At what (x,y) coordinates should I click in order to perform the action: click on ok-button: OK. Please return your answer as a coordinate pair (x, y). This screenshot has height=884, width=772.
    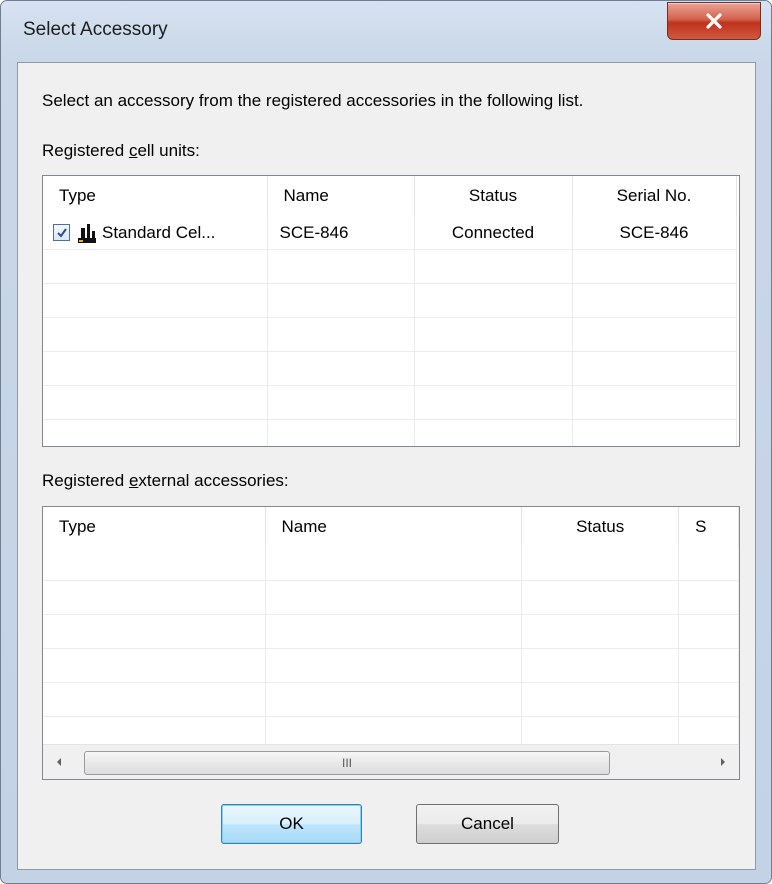
    Looking at the image, I should click on (291, 824).